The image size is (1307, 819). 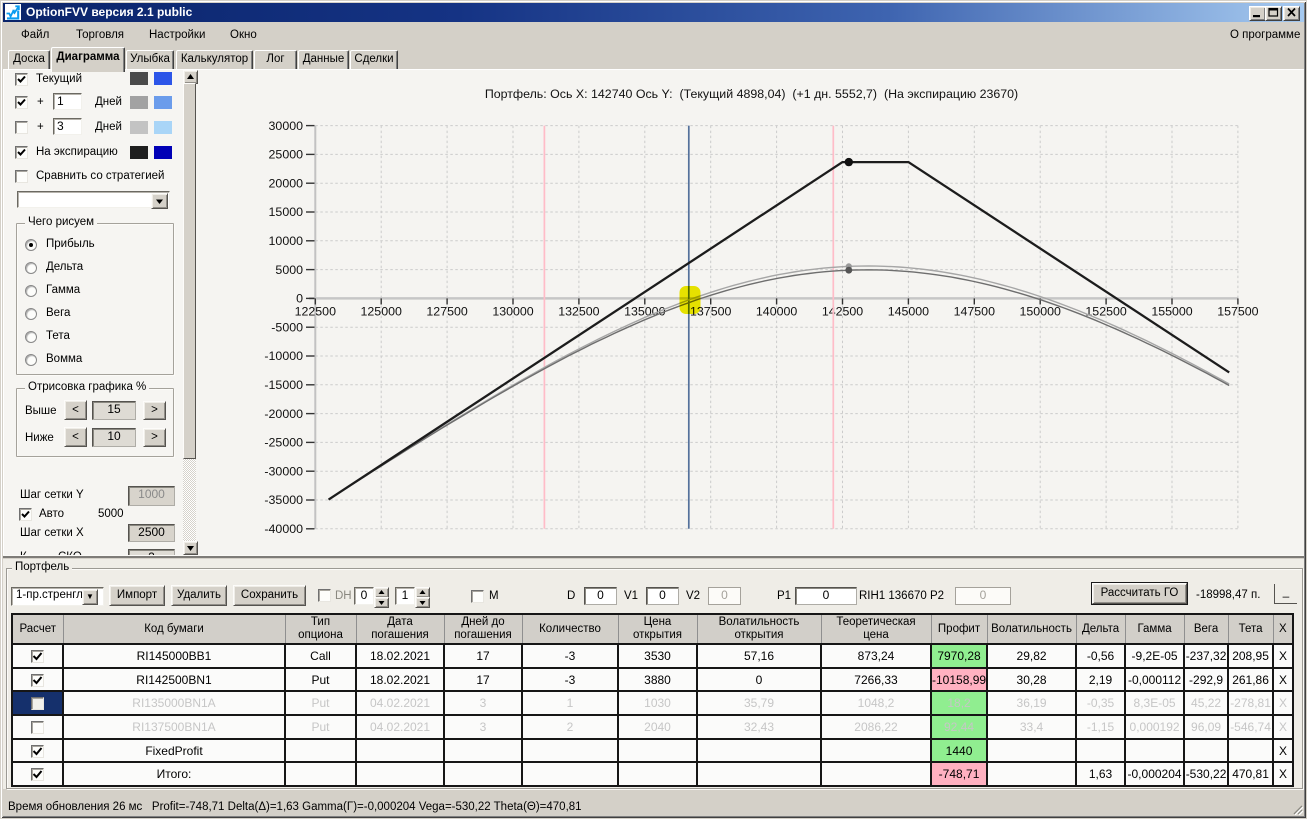 What do you see at coordinates (776, 312) in the screenshot?
I see `svg-text: 140000` at bounding box center [776, 312].